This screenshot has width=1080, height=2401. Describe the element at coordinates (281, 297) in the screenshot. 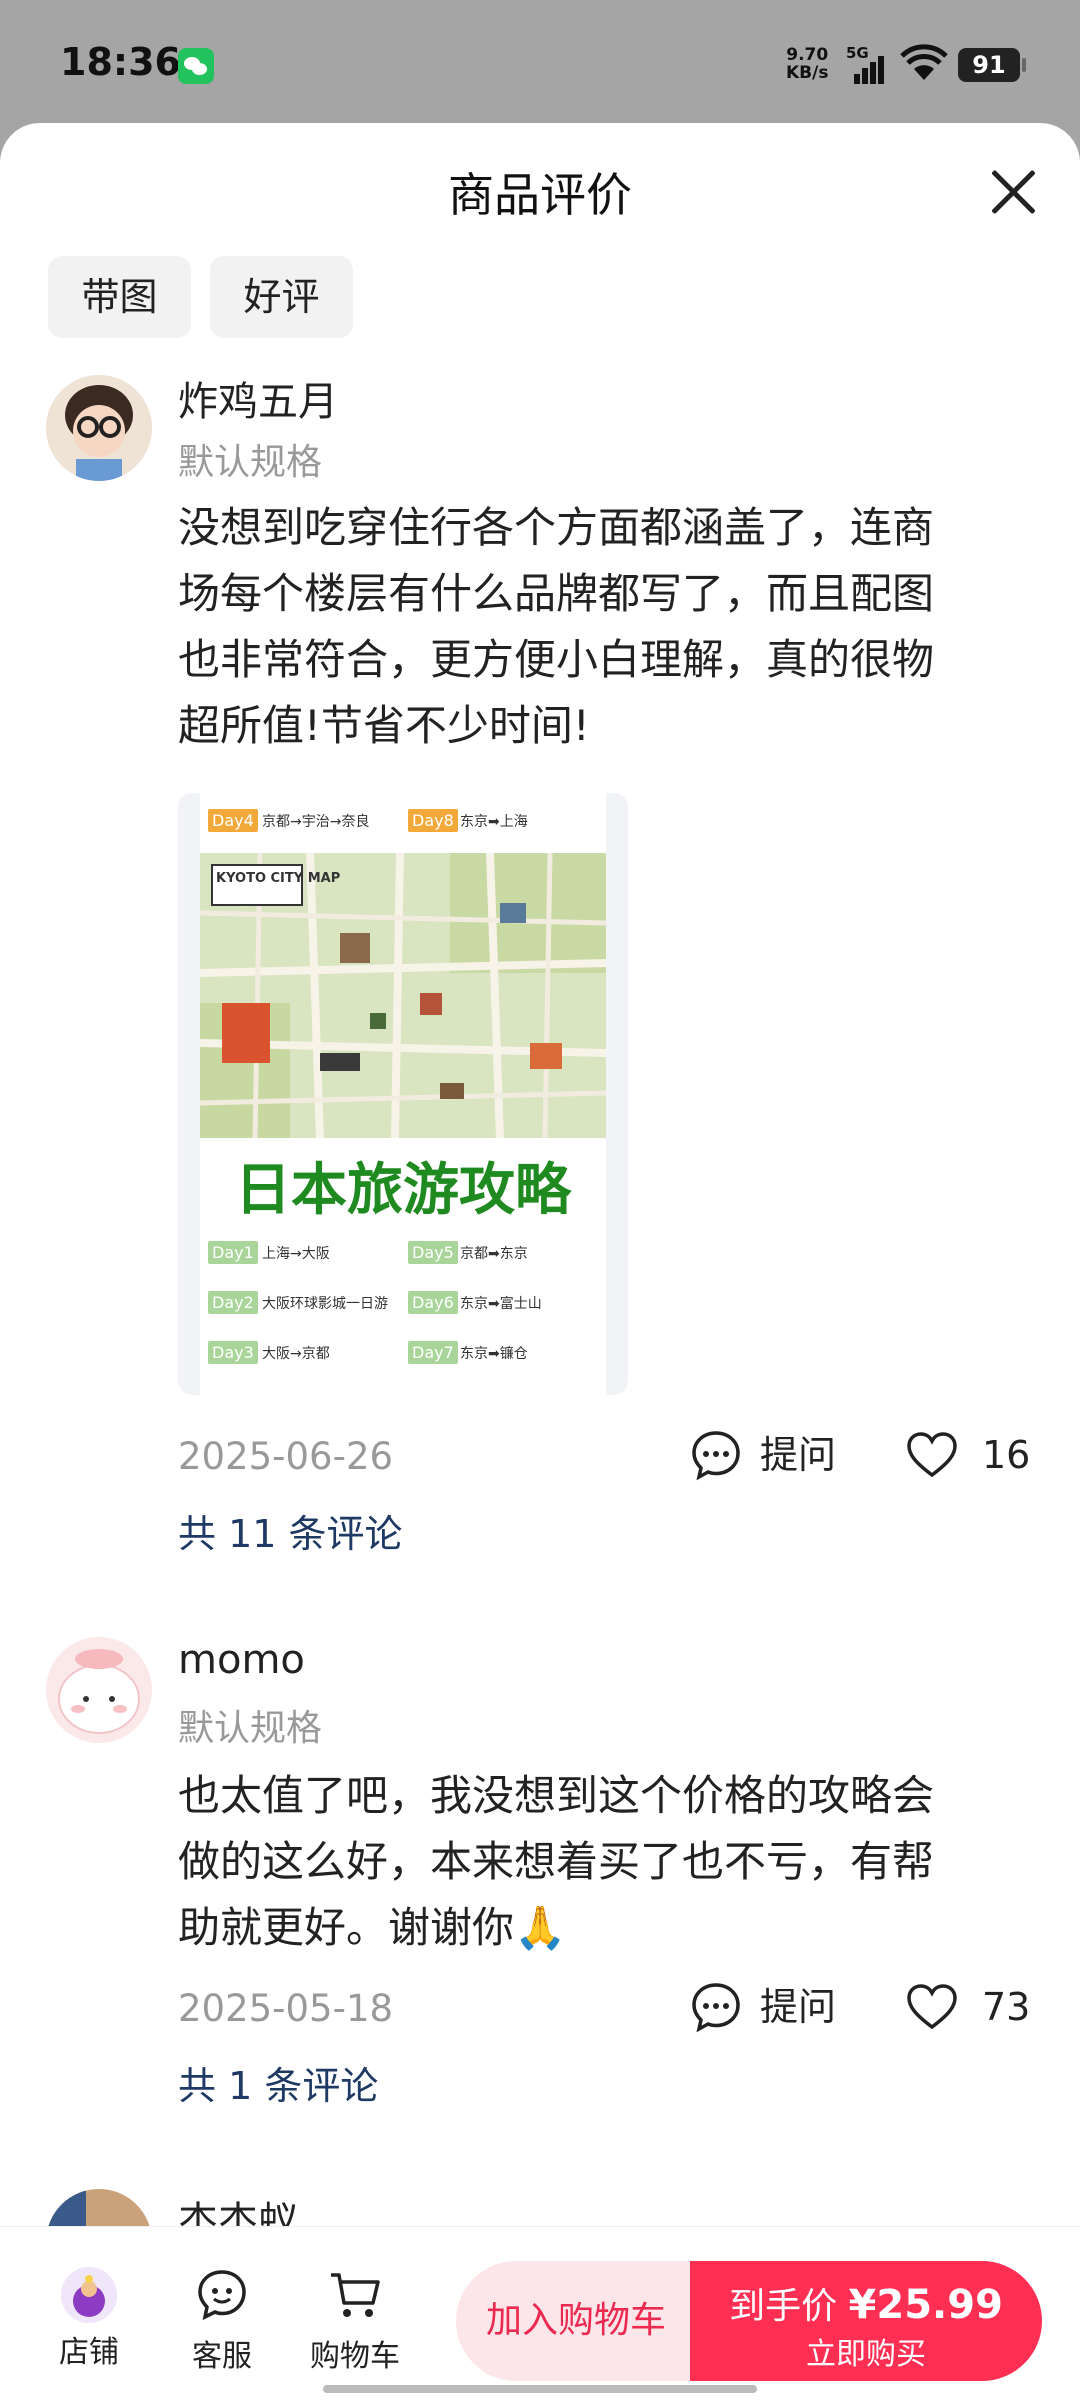

I see `filter-positive: 好评` at that location.